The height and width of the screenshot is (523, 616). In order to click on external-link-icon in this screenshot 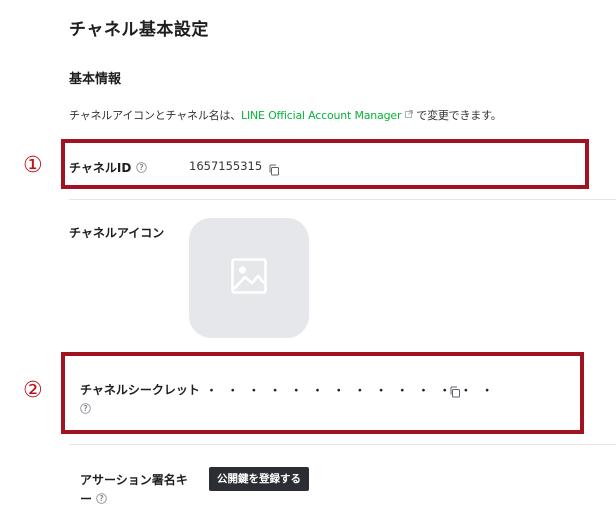, I will do `click(409, 113)`.